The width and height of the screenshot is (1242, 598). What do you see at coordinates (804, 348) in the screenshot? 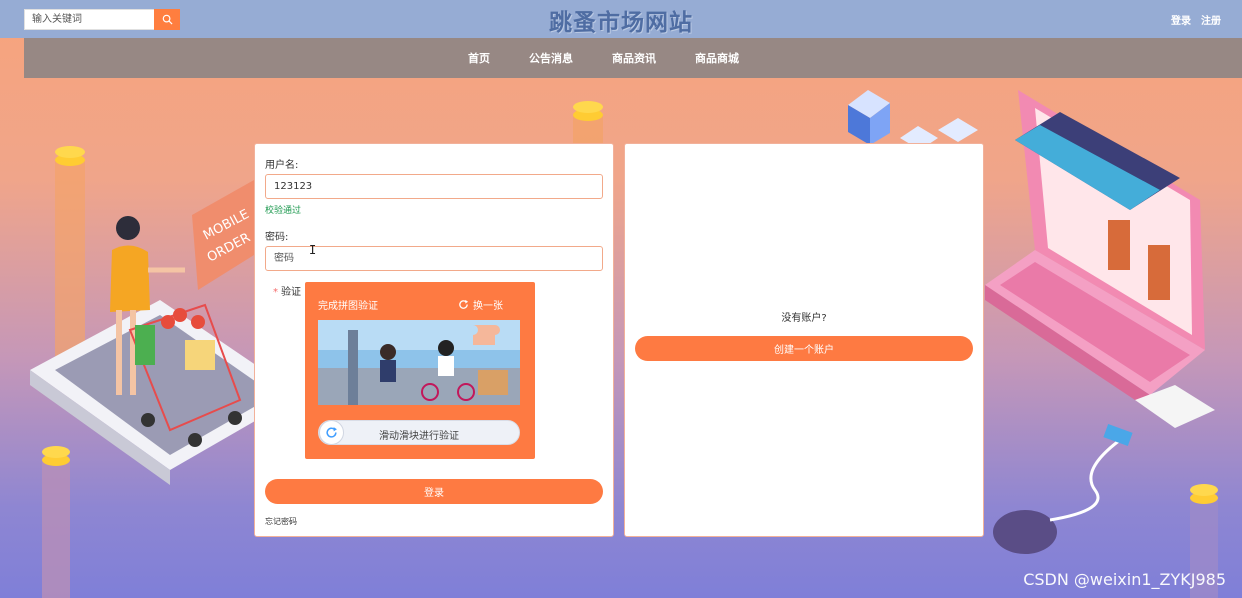
I see `create-account-button: 创建一个账户` at bounding box center [804, 348].